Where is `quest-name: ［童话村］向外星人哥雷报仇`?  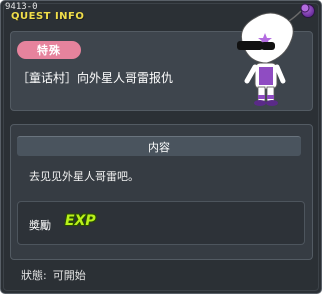
quest-name: ［童话村］向外星人哥雷报仇 is located at coordinates (95, 78).